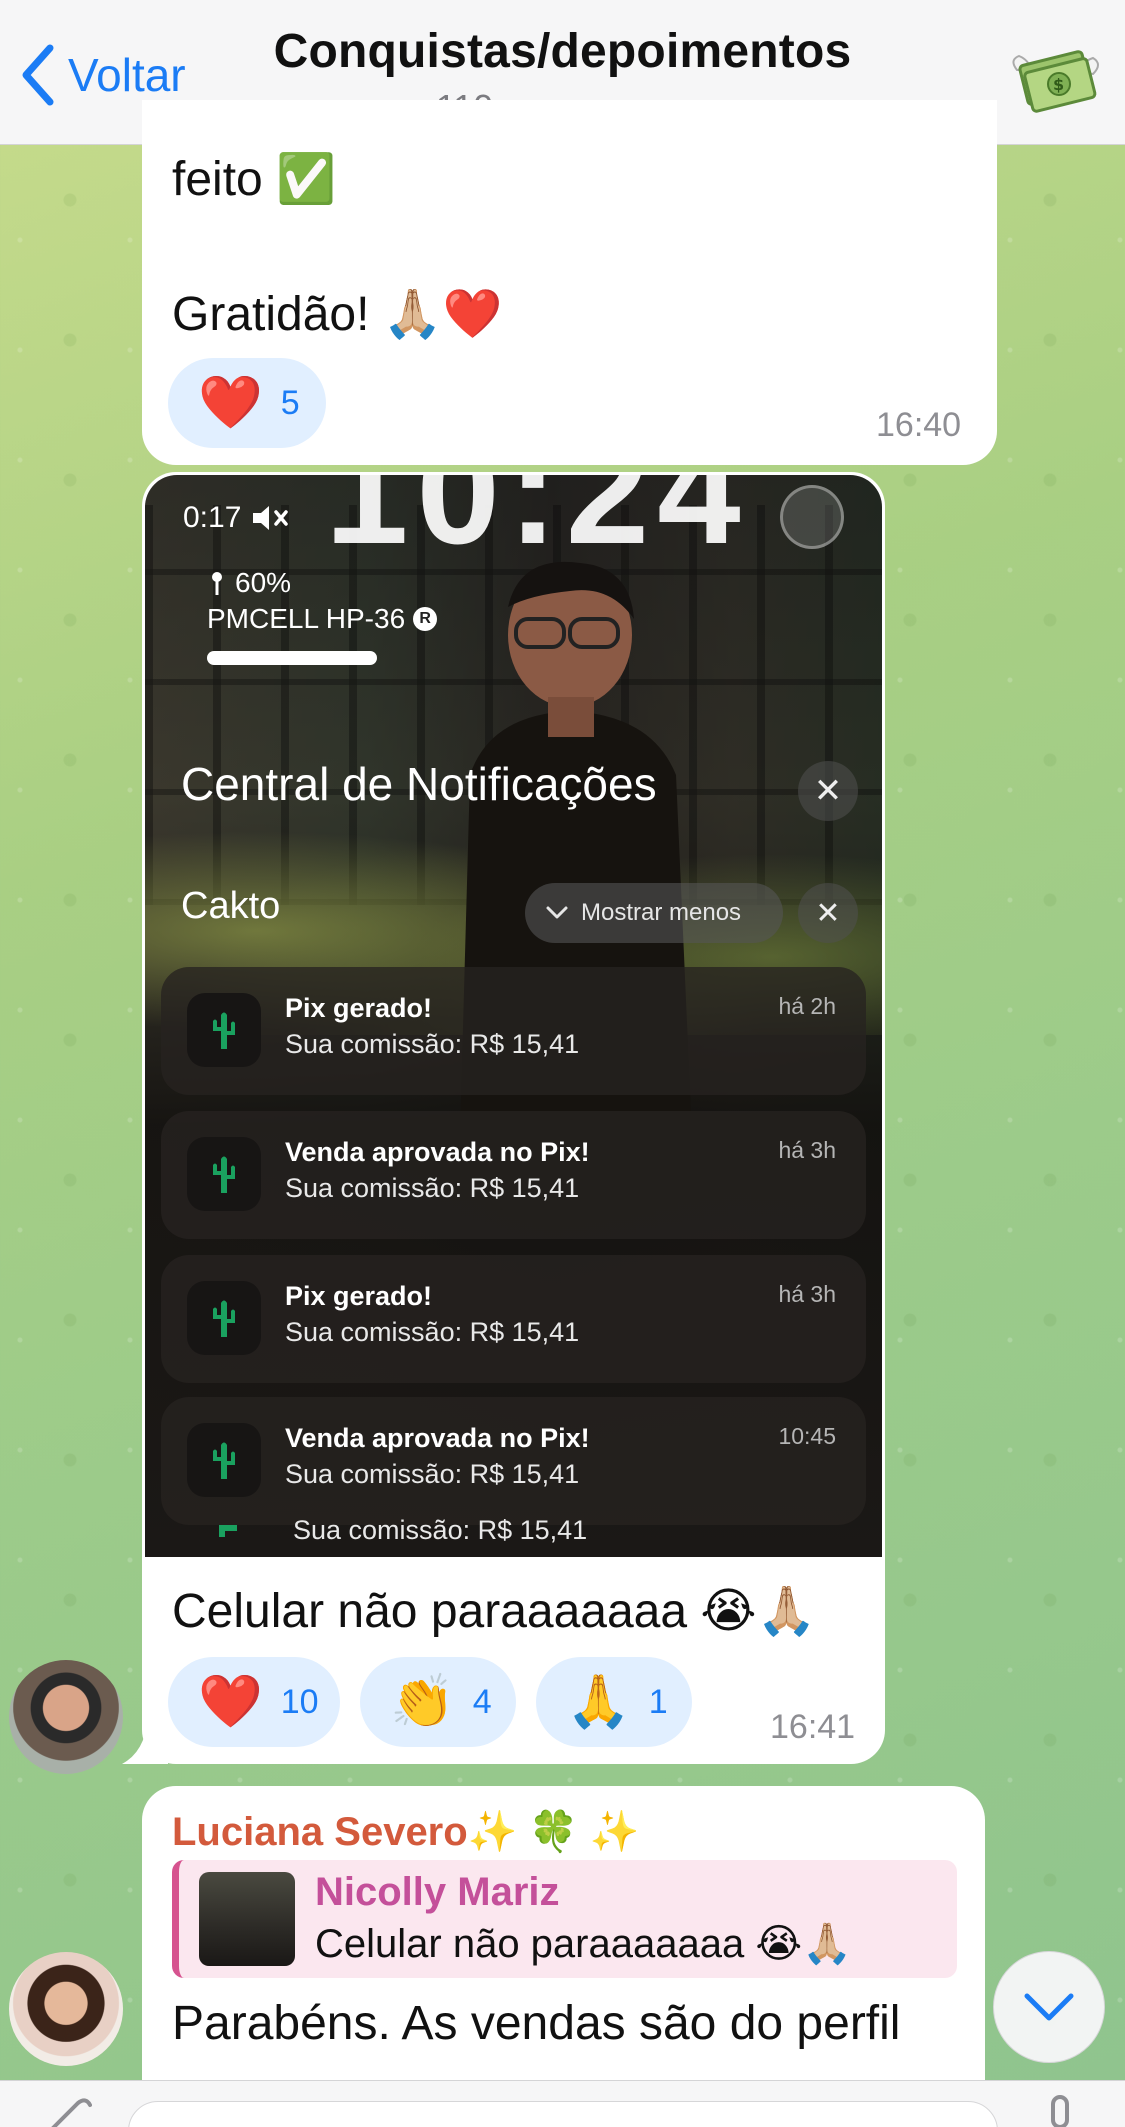  I want to click on chevron-left-icon, so click(38, 75).